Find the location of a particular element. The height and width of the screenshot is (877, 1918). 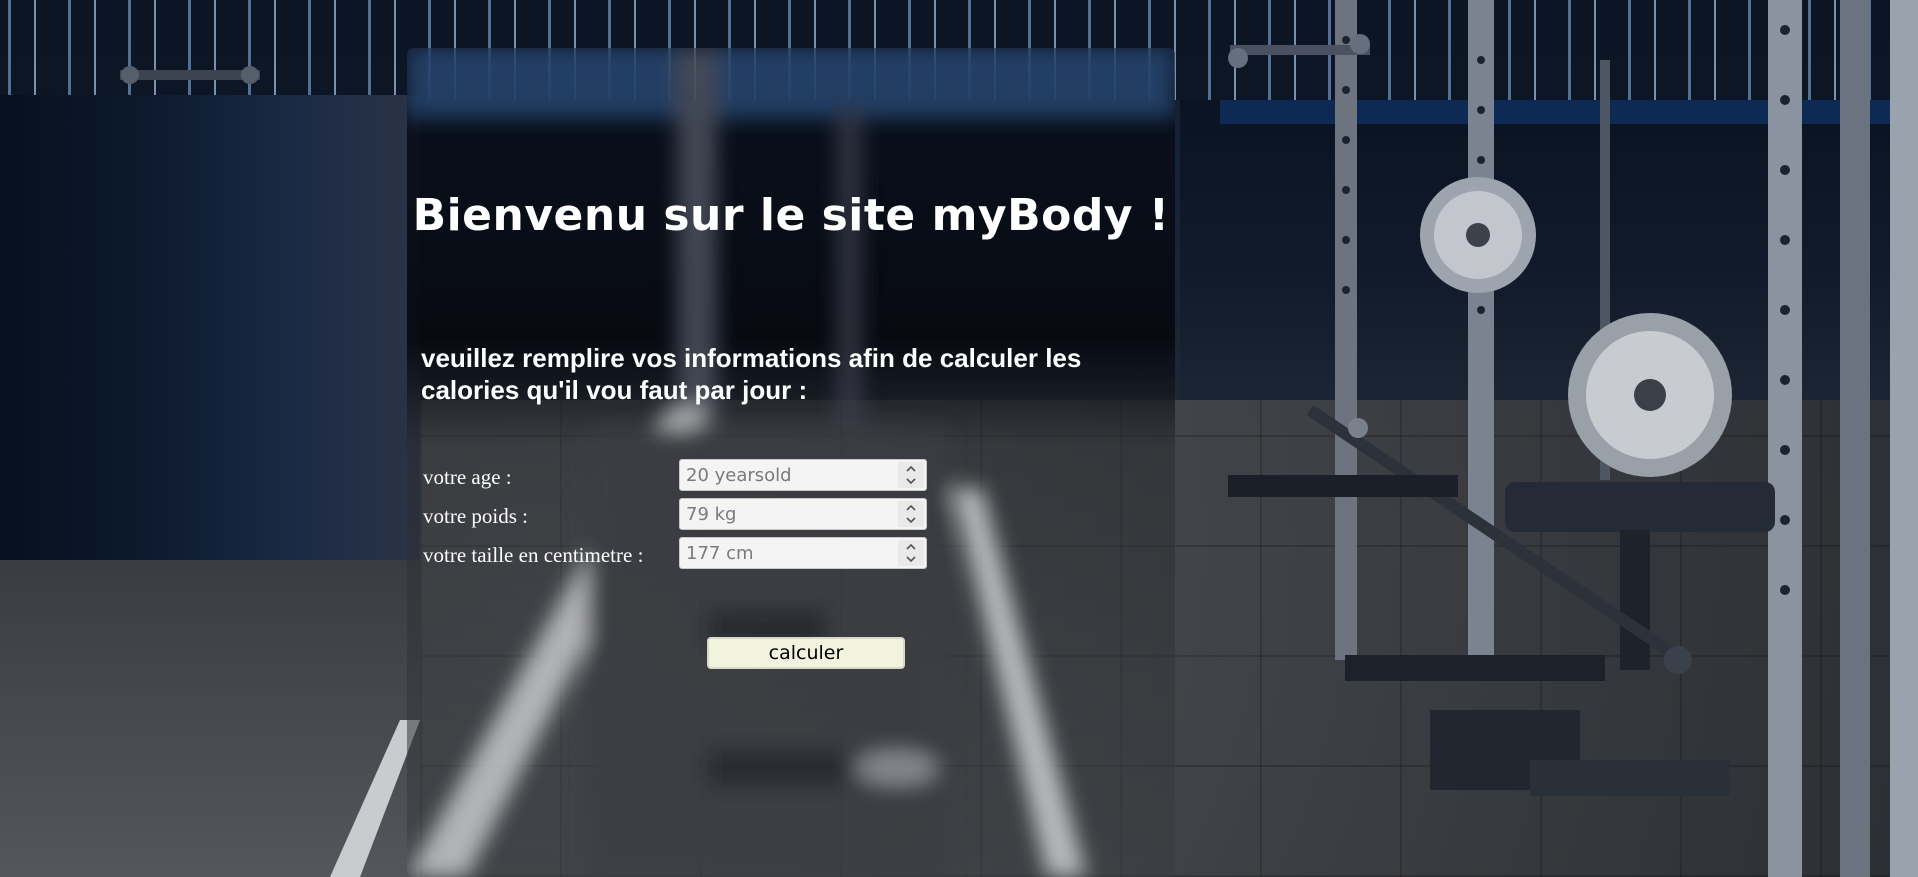

age-number-field is located at coordinates (803, 475).